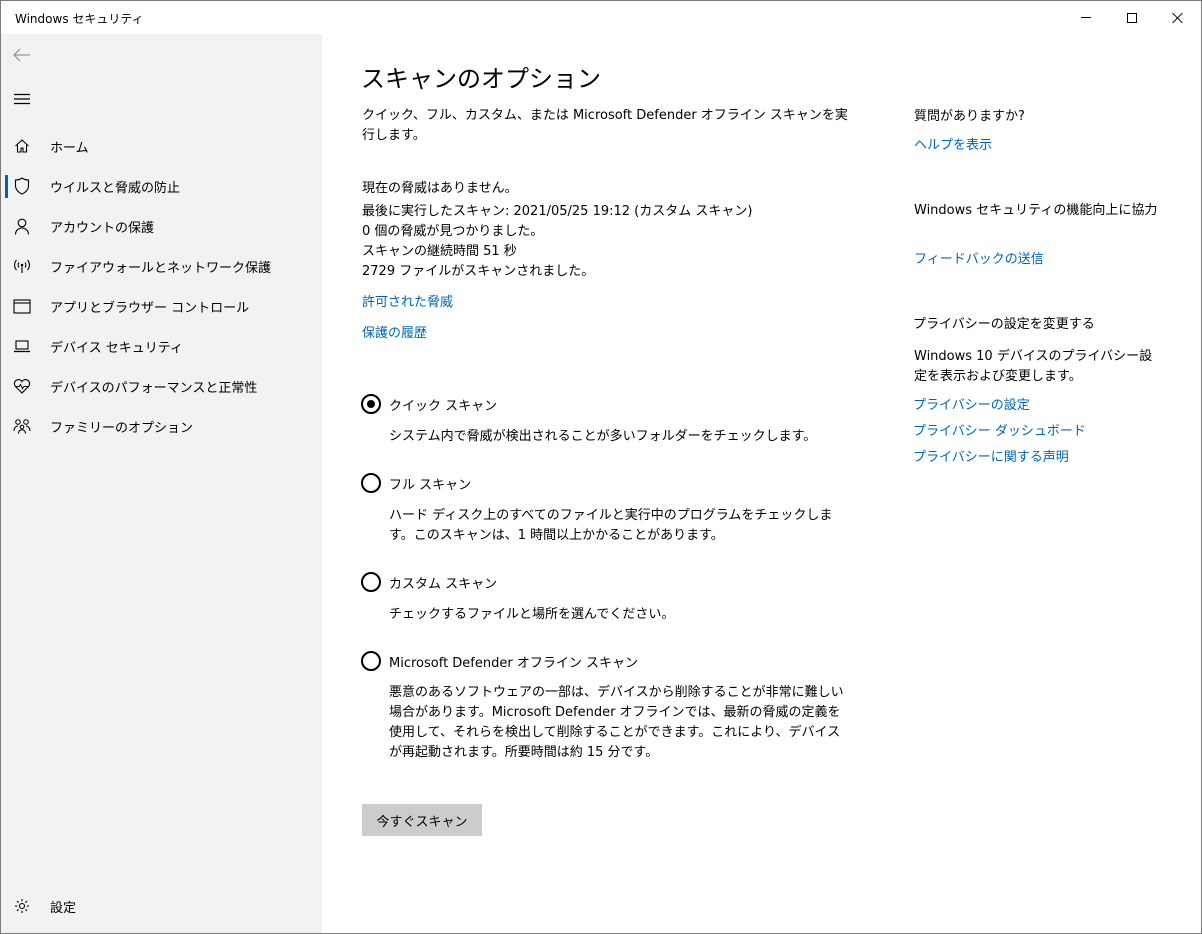 The height and width of the screenshot is (934, 1202). Describe the element at coordinates (969, 116) in the screenshot. I see `help-heading: 質問がありますか?` at that location.